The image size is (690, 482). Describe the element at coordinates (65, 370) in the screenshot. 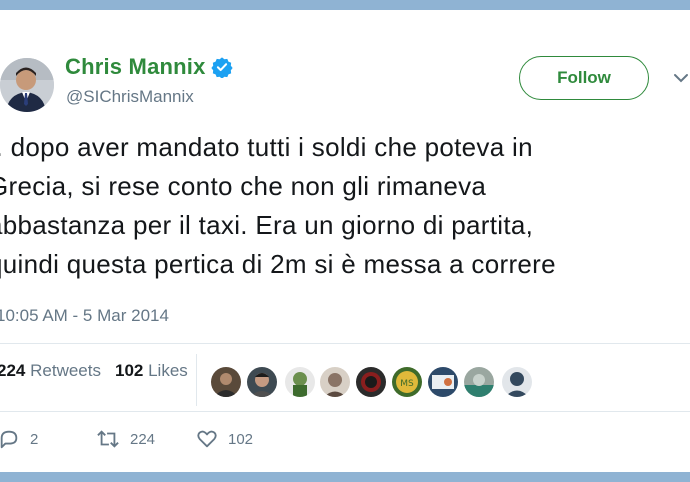

I see `retweets-label: Retweets` at that location.